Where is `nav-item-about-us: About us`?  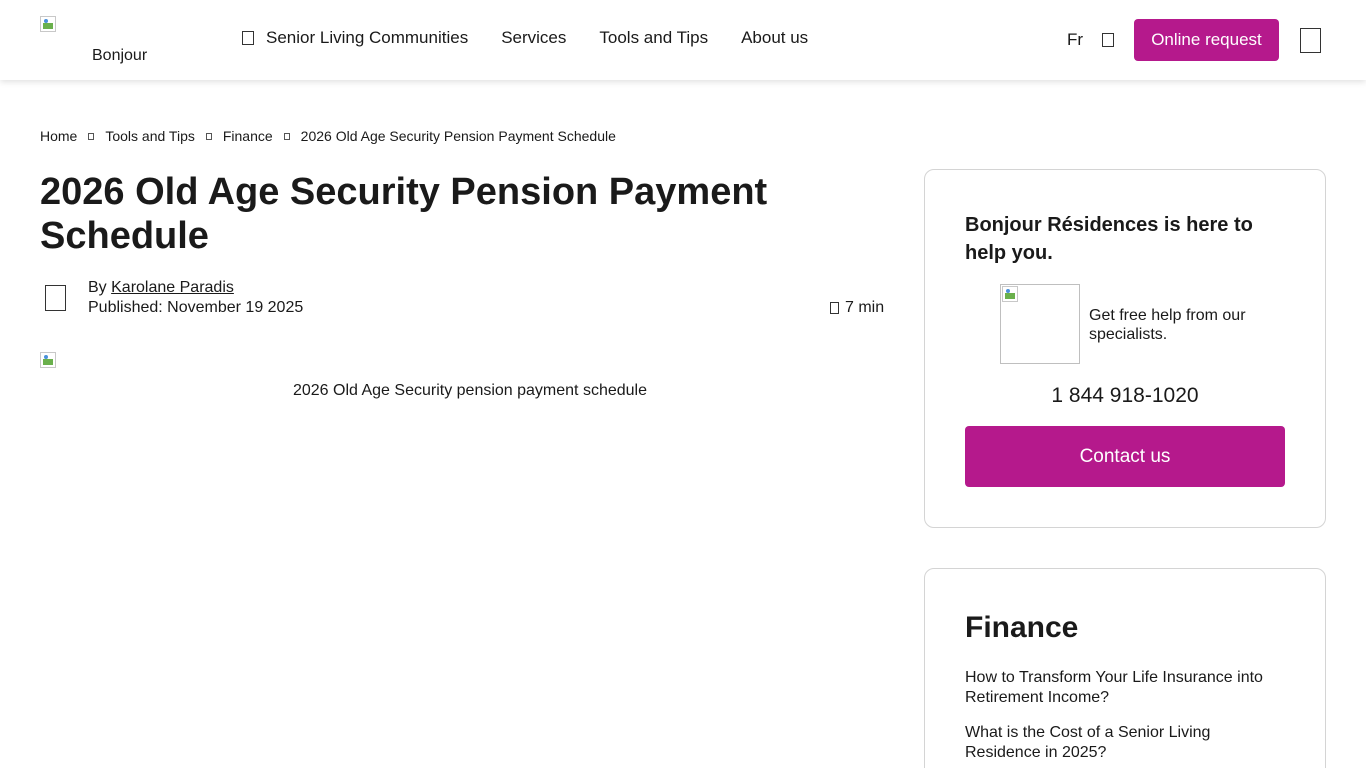 nav-item-about-us: About us is located at coordinates (774, 38).